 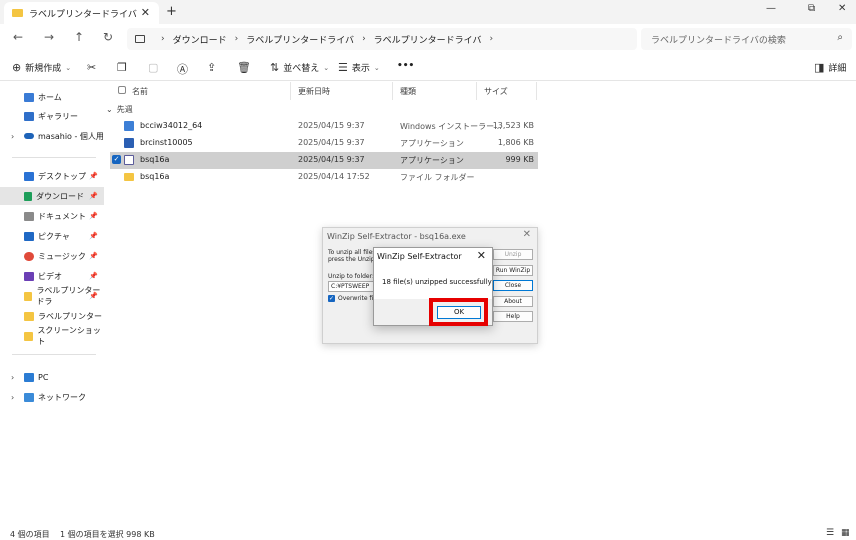 What do you see at coordinates (52, 116) in the screenshot?
I see `sidebar-item-gallery: ギャラリー` at bounding box center [52, 116].